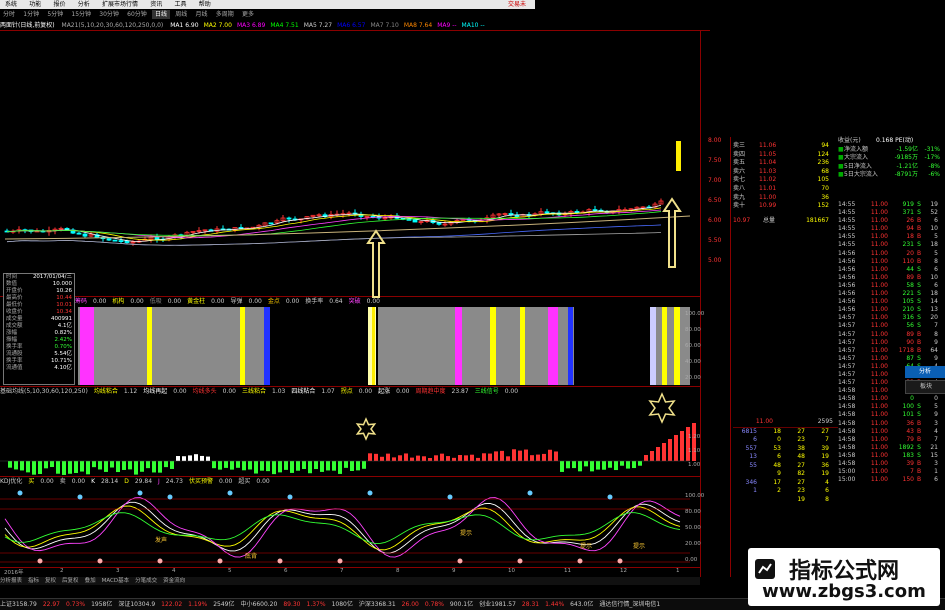 The image size is (945, 610). I want to click on menu-item: 扩展市场行情, so click(120, 4).